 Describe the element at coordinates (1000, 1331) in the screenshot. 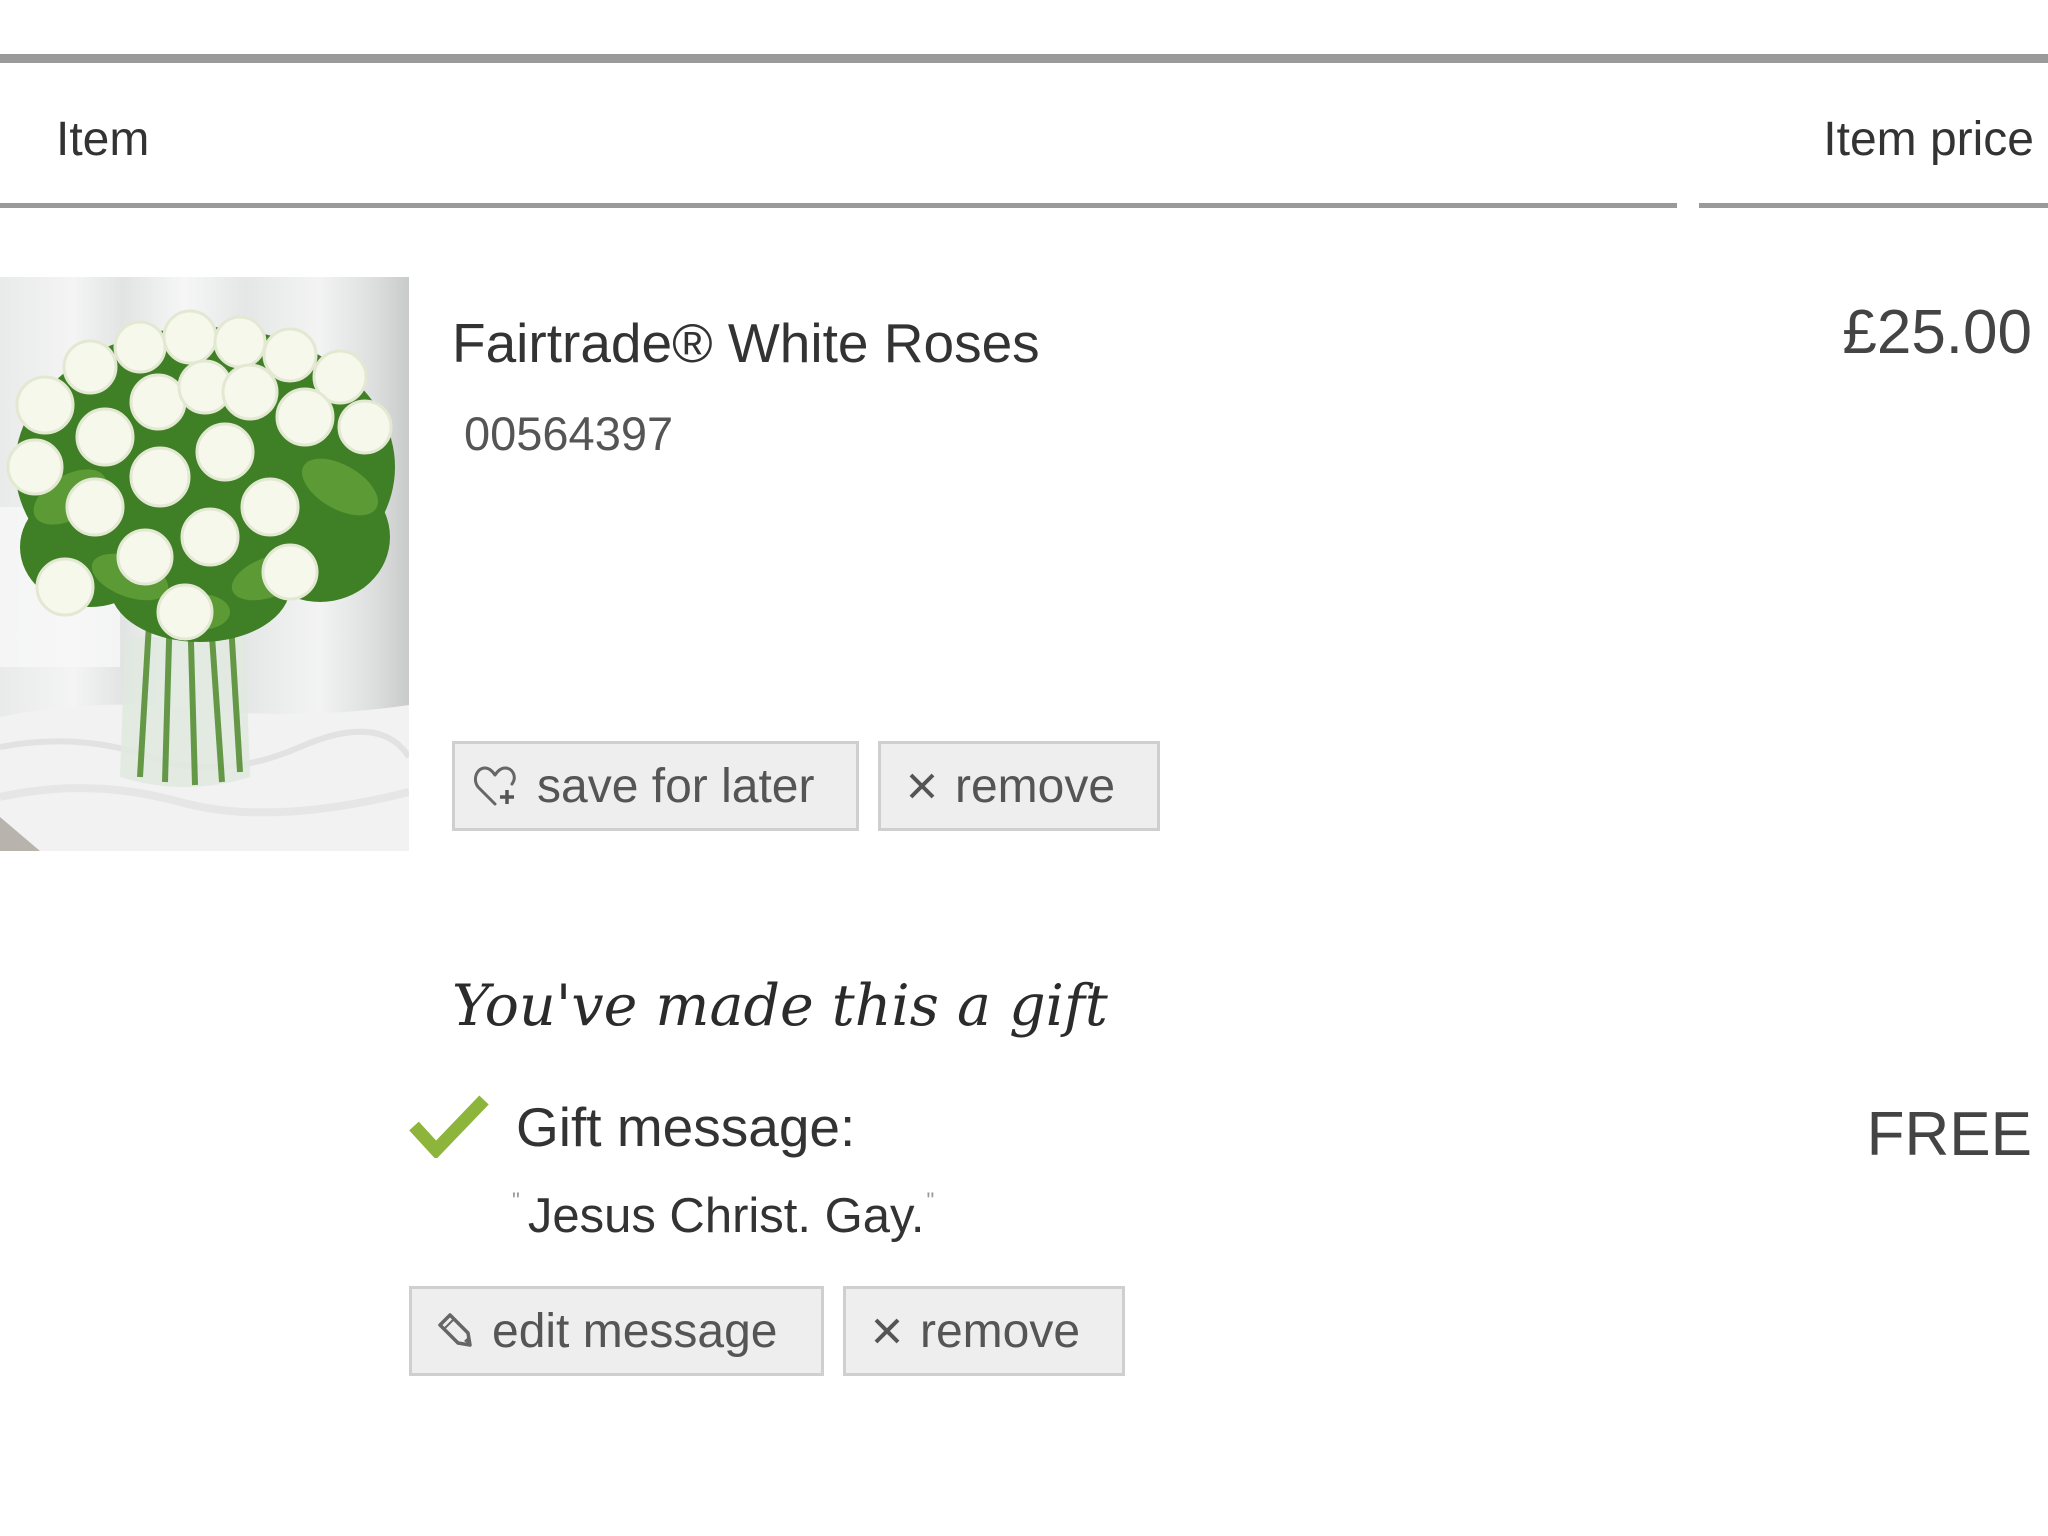

I see `remove-gift-label: remove` at that location.